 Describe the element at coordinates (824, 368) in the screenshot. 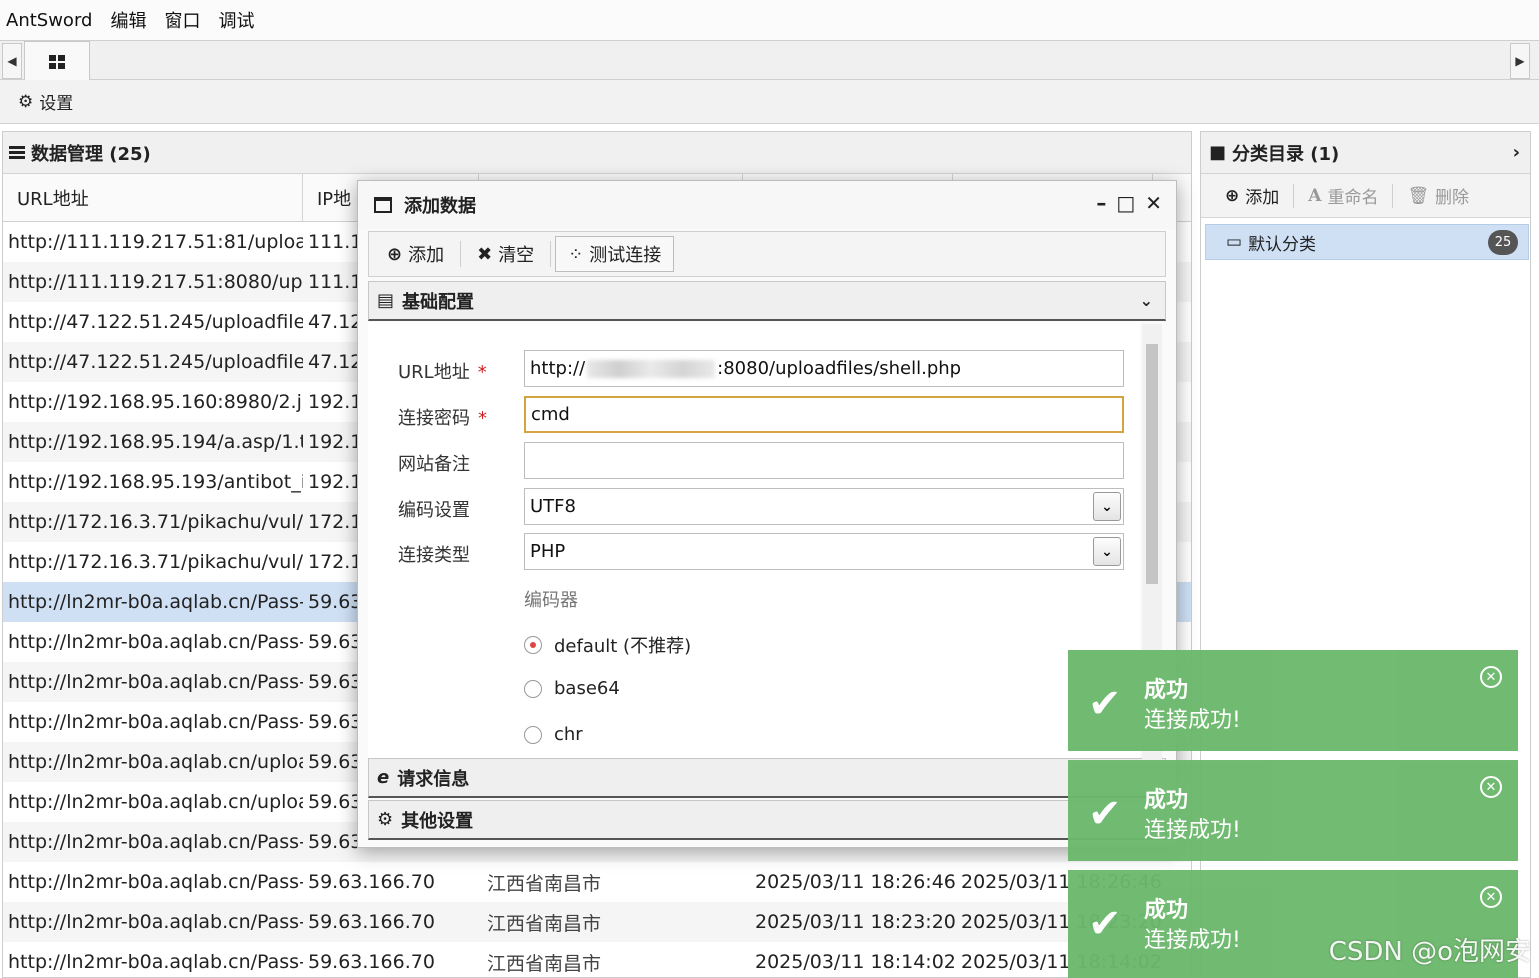

I see `url-input: http://:8080/uploadfiles/shell.php` at that location.